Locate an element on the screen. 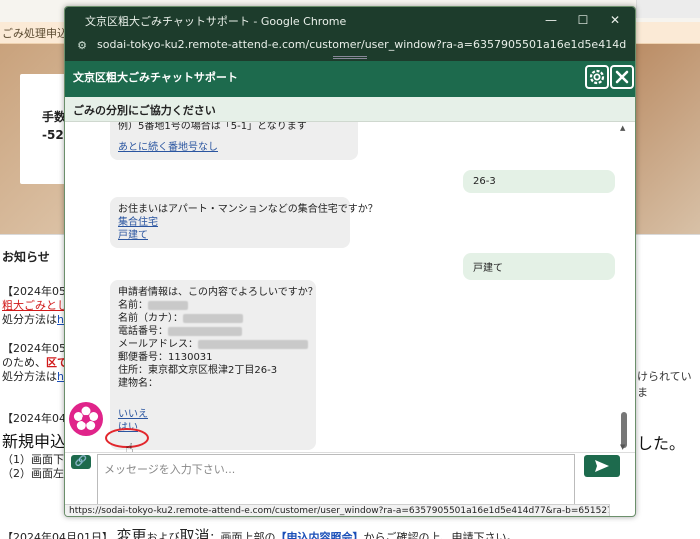  address-row: 住所：東京都文京区根津2丁目26-3 is located at coordinates (198, 370).